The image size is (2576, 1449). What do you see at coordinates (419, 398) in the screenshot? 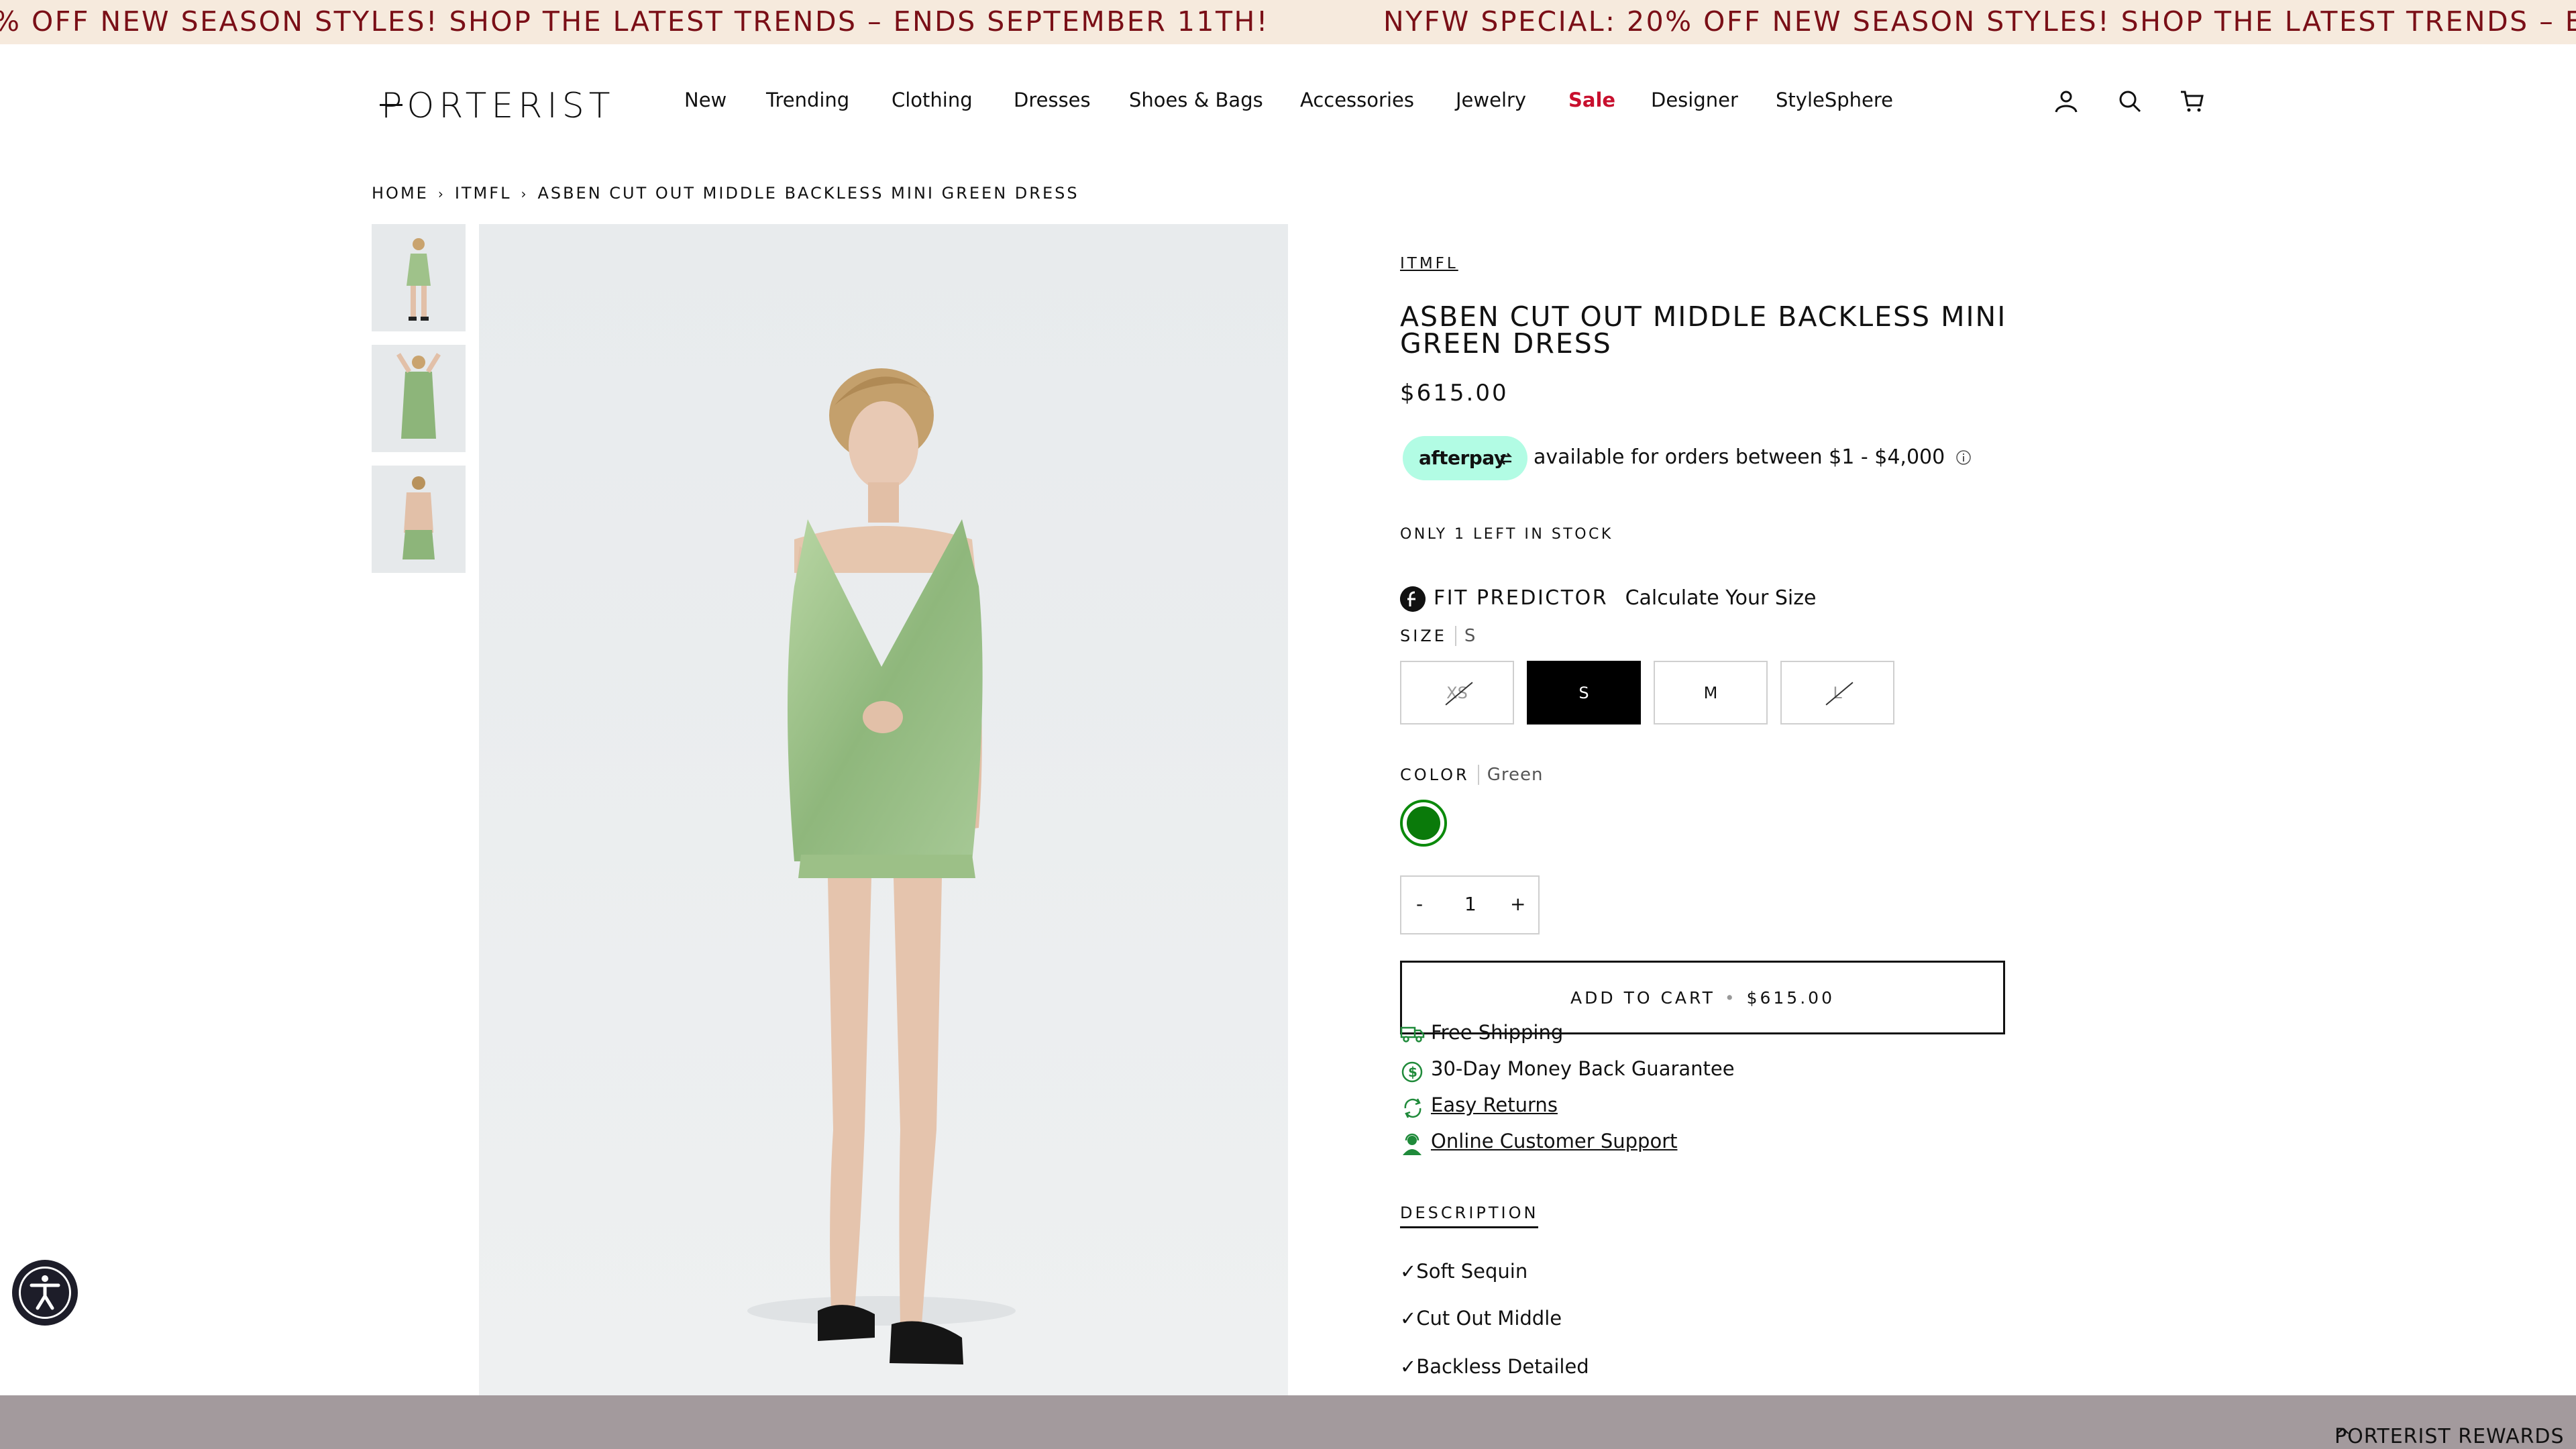
I see `thumbnail-pose` at bounding box center [419, 398].